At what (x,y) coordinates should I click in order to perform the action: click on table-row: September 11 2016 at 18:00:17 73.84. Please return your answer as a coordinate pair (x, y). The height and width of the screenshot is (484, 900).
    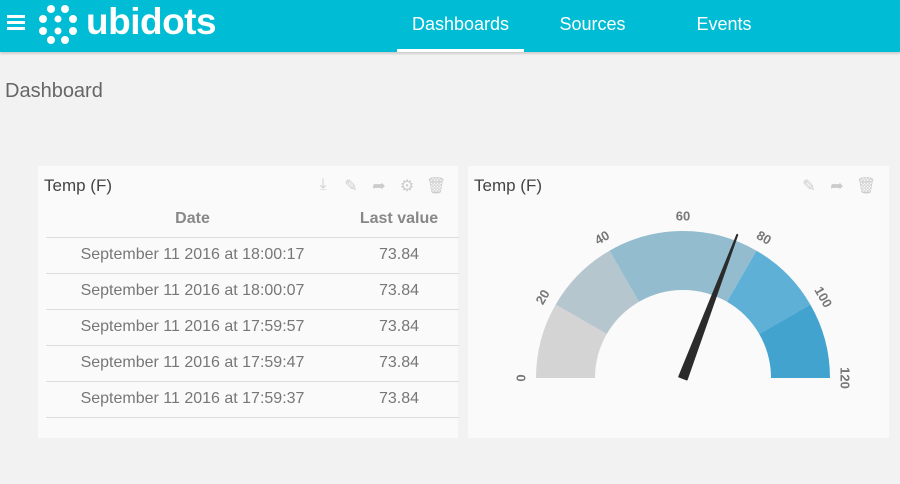
    Looking at the image, I should click on (252, 255).